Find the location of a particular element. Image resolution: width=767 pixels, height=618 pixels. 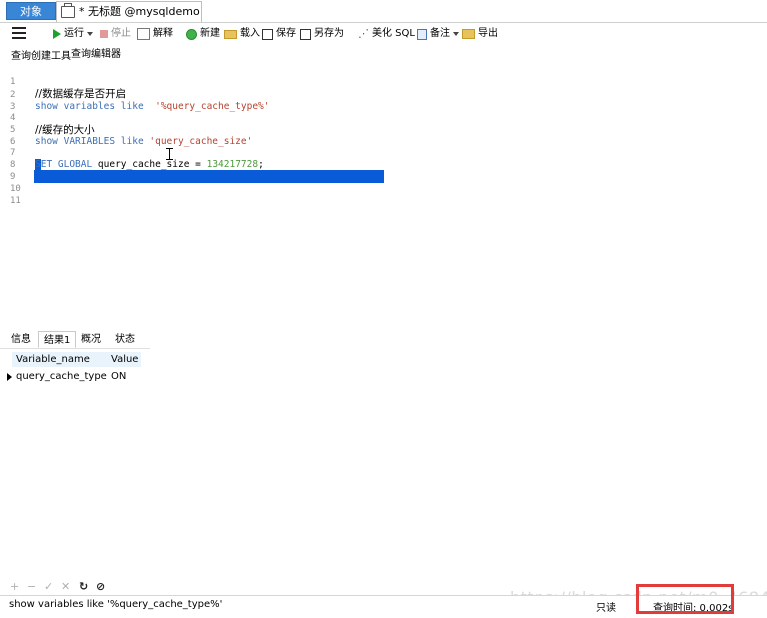

result-tabs: 信息 结果1 概况 状态 is located at coordinates (383, 340).